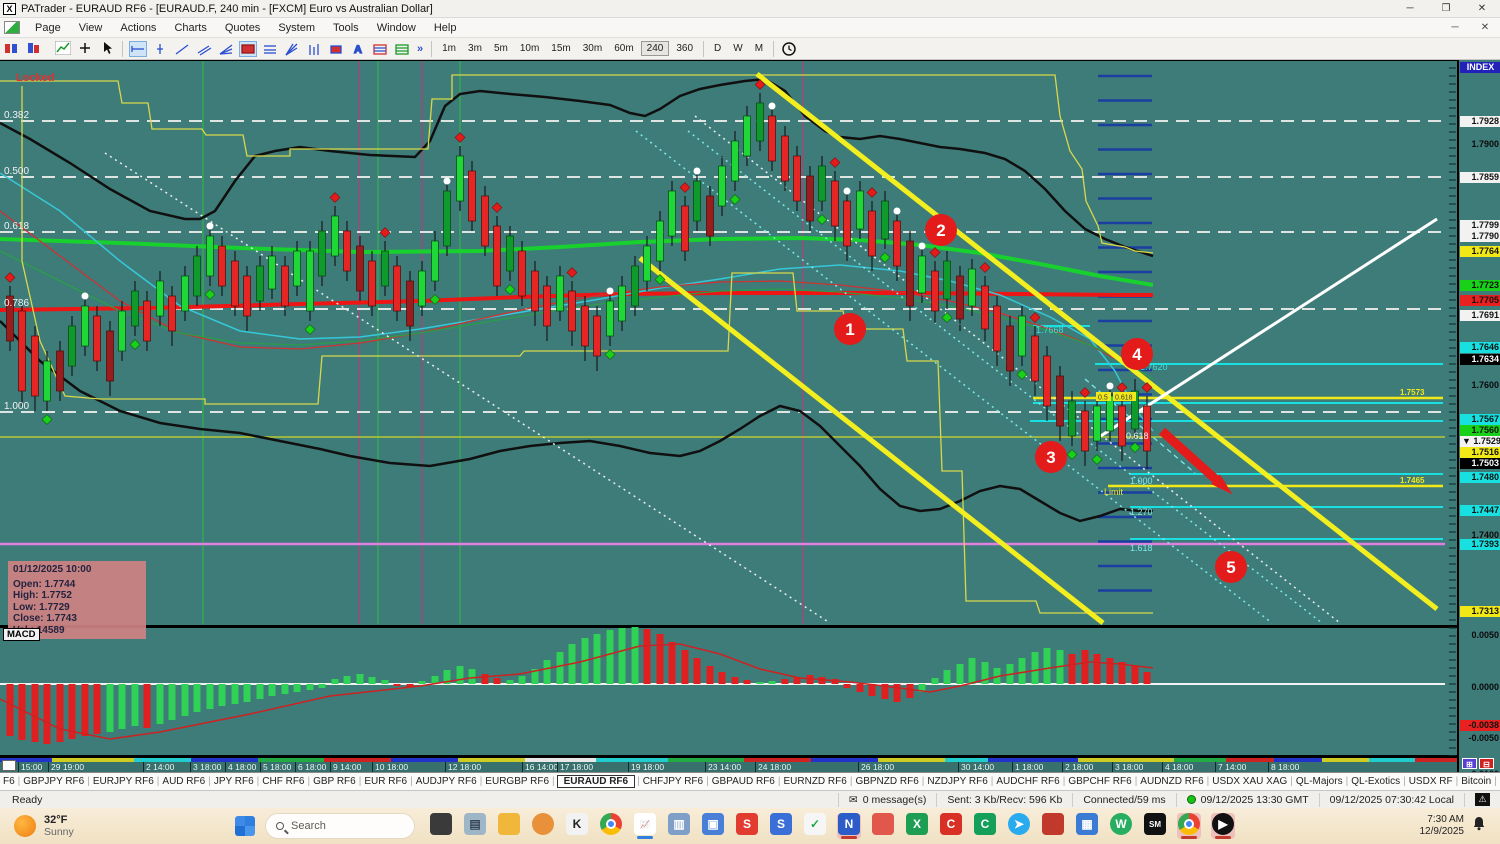  What do you see at coordinates (340, 826) in the screenshot?
I see `taskbar-search: Search` at bounding box center [340, 826].